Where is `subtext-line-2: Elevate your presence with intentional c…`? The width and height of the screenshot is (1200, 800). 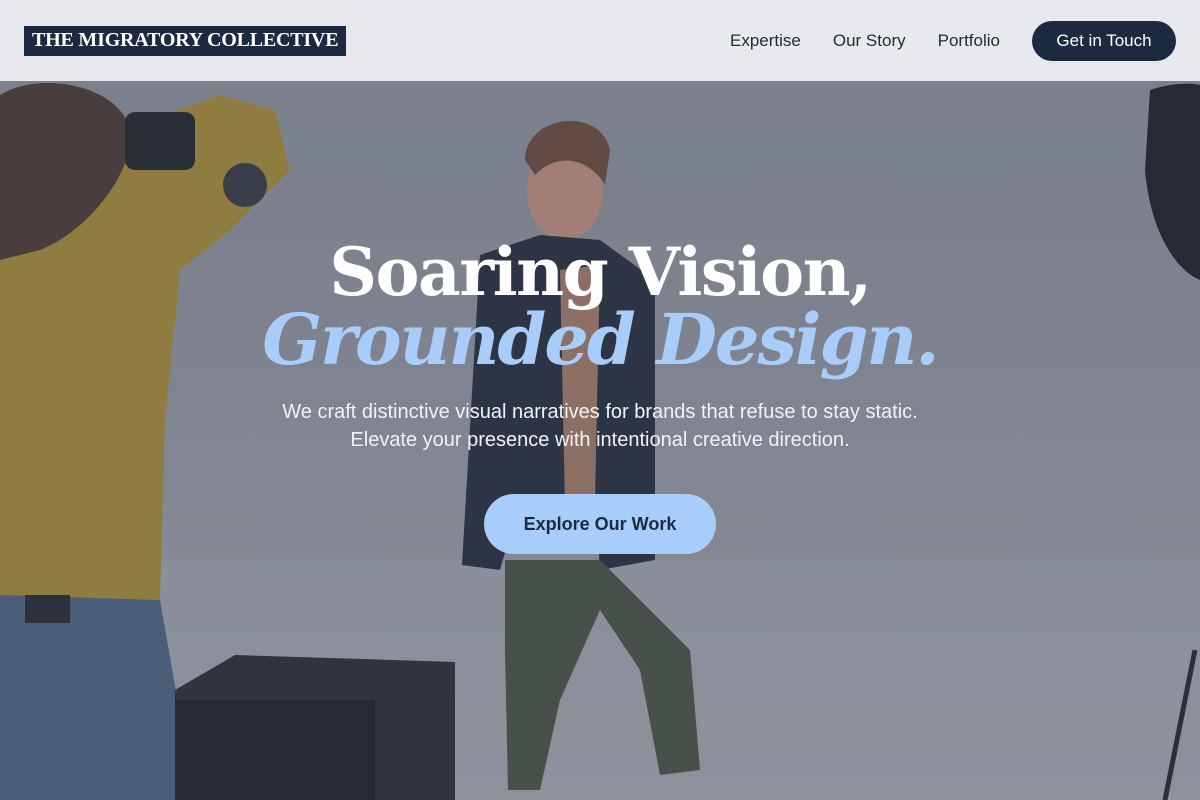 subtext-line-2: Elevate your presence with intentional c… is located at coordinates (600, 440).